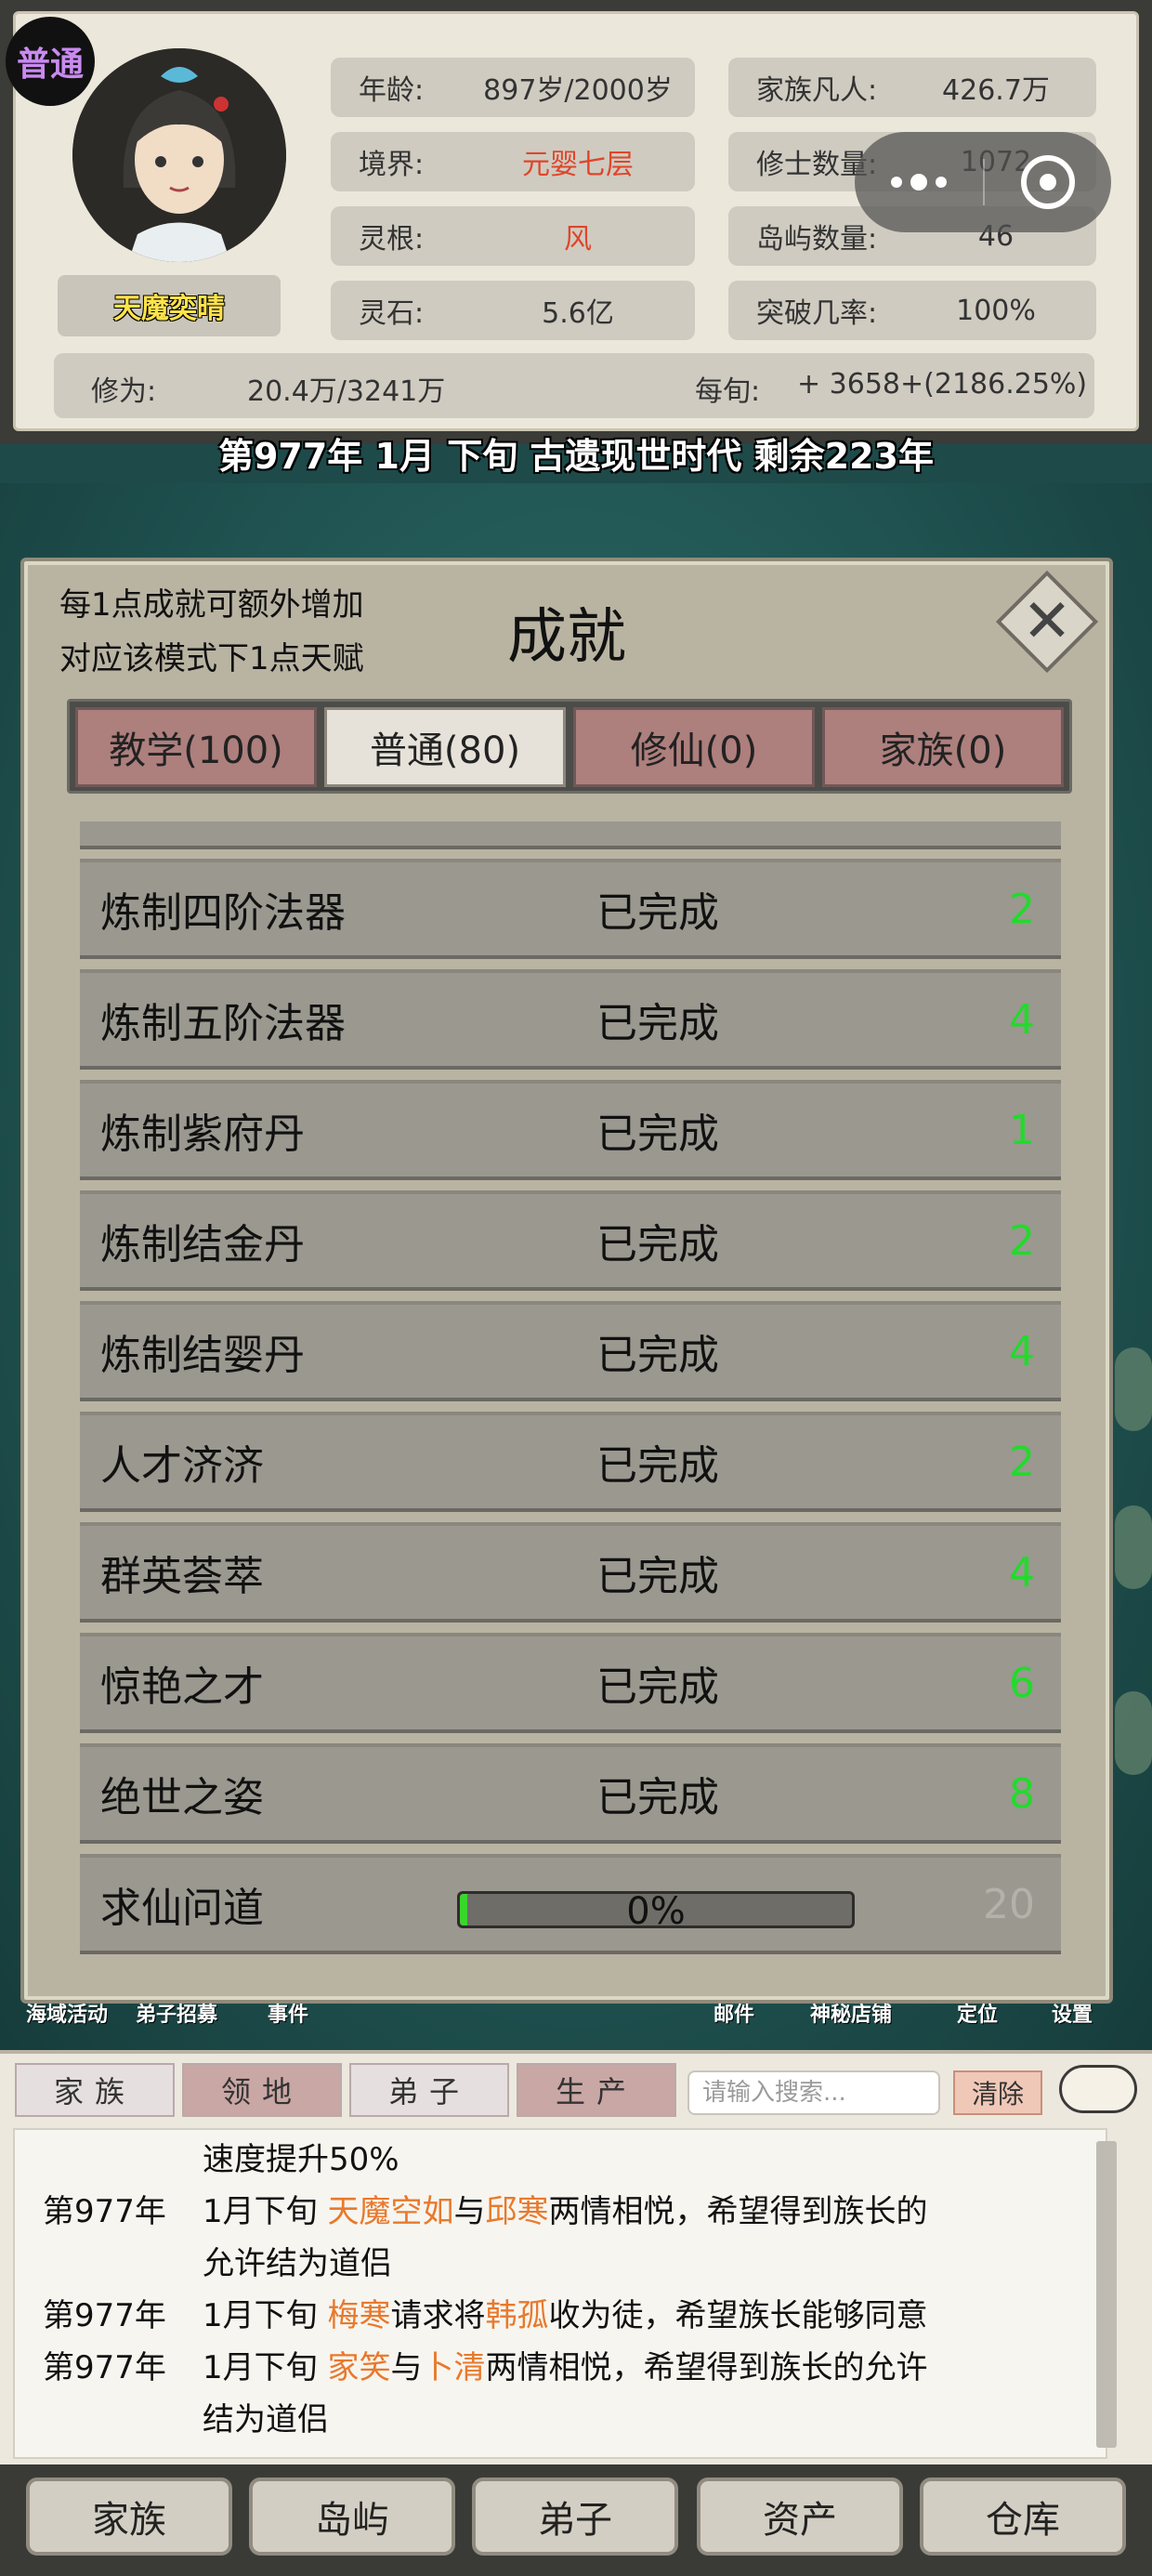  Describe the element at coordinates (978, 2013) in the screenshot. I see `locate-button: 定位` at that location.